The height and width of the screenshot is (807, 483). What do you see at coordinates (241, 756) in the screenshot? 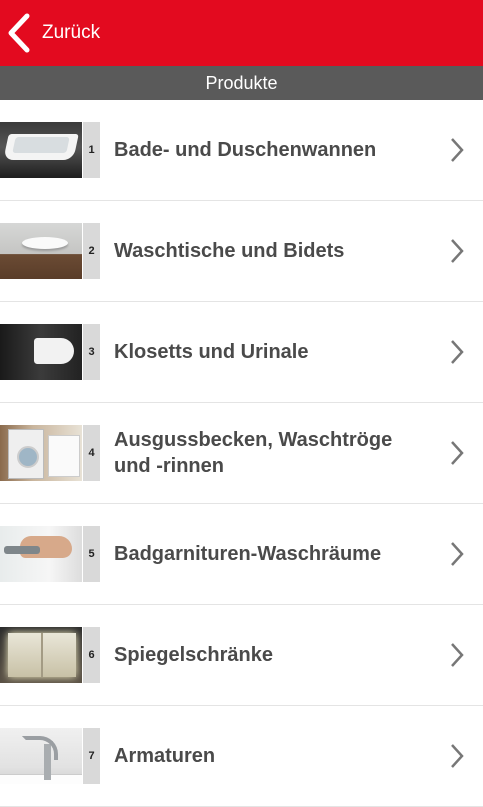
I see `list-item-armaturen: 7 Armaturen` at bounding box center [241, 756].